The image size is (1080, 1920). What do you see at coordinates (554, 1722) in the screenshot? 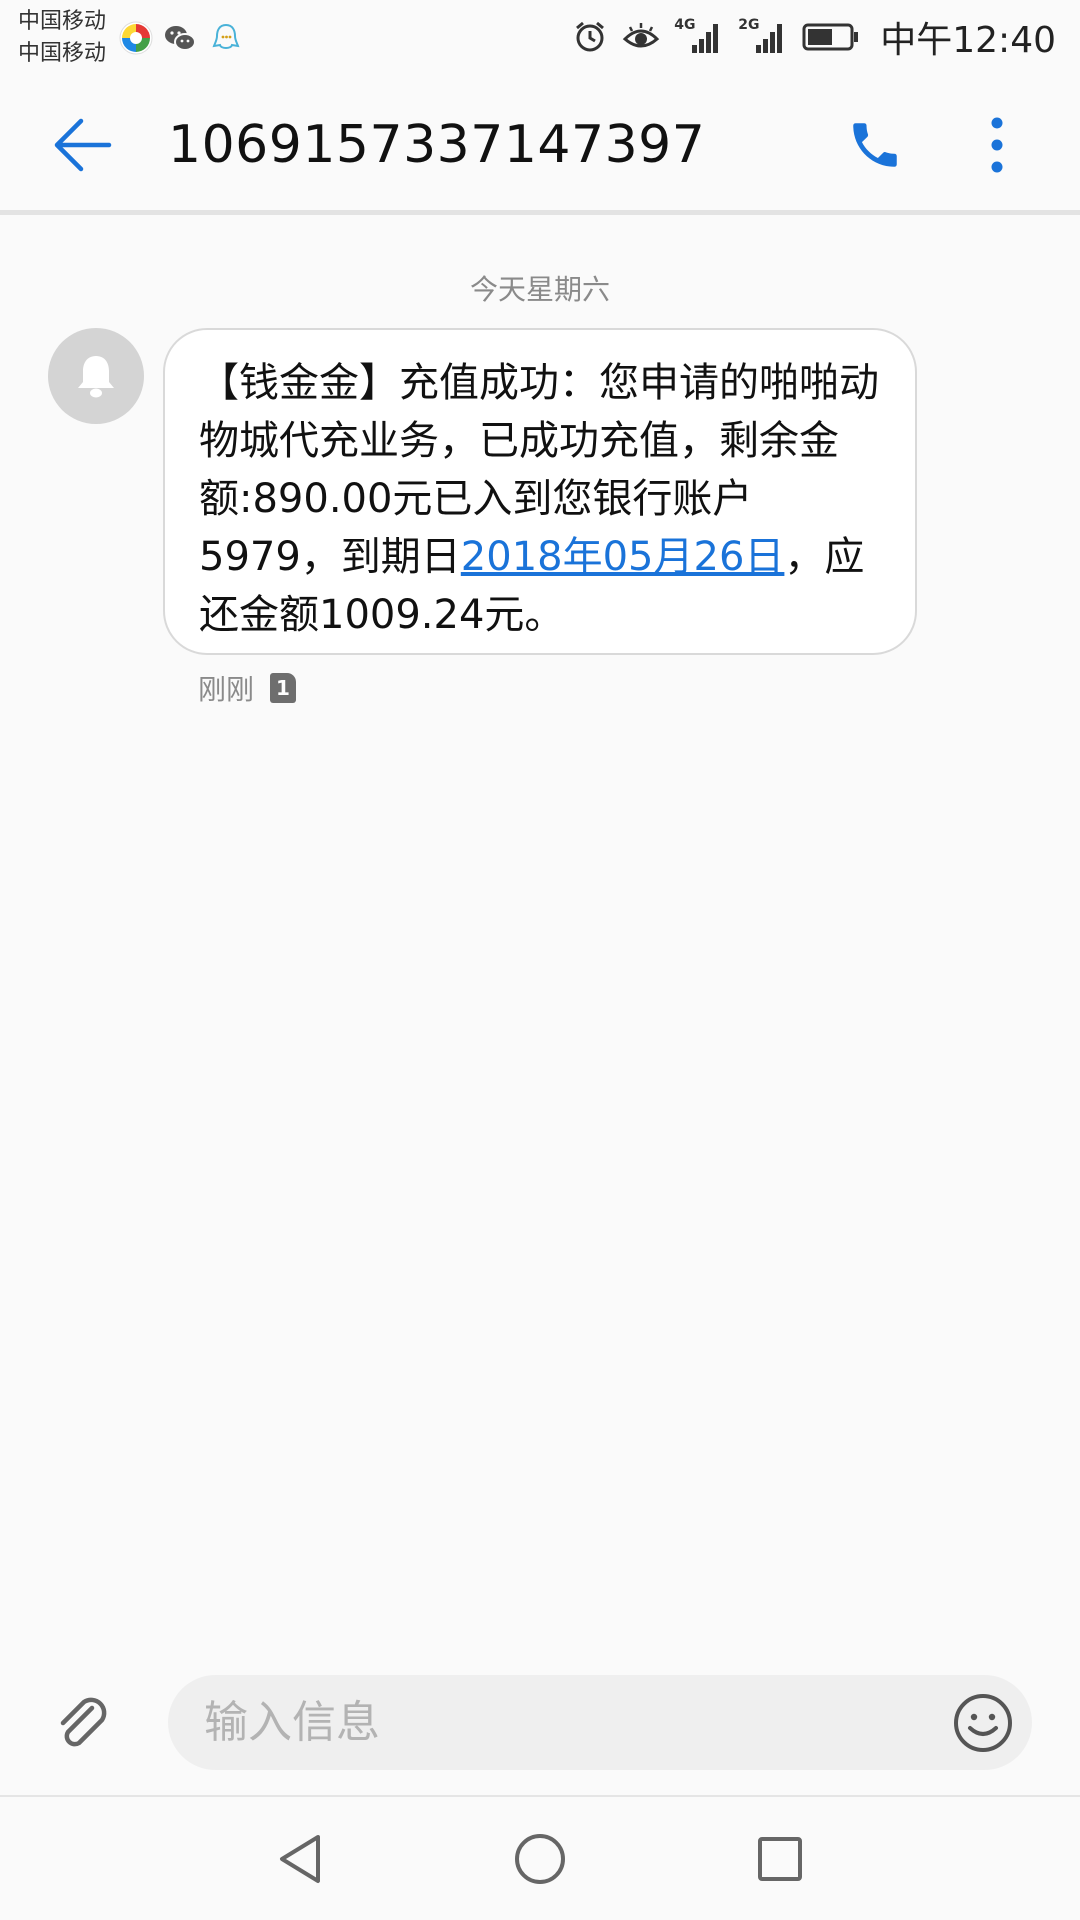
I see `message-input` at bounding box center [554, 1722].